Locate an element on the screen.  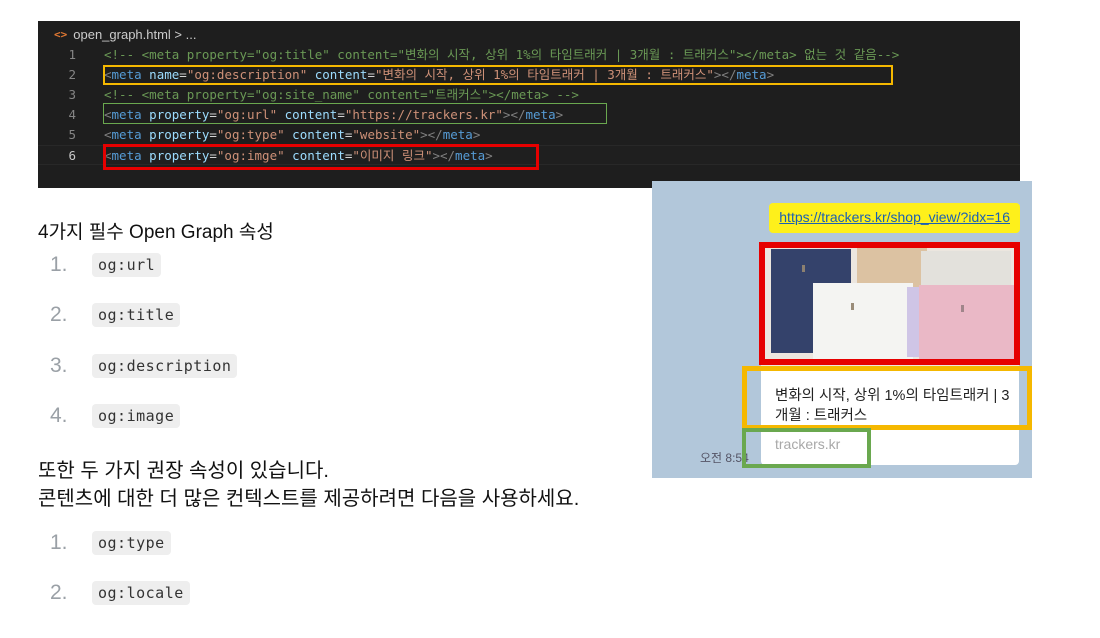
message-timestamp: 오전 8:54 is located at coordinates (724, 458).